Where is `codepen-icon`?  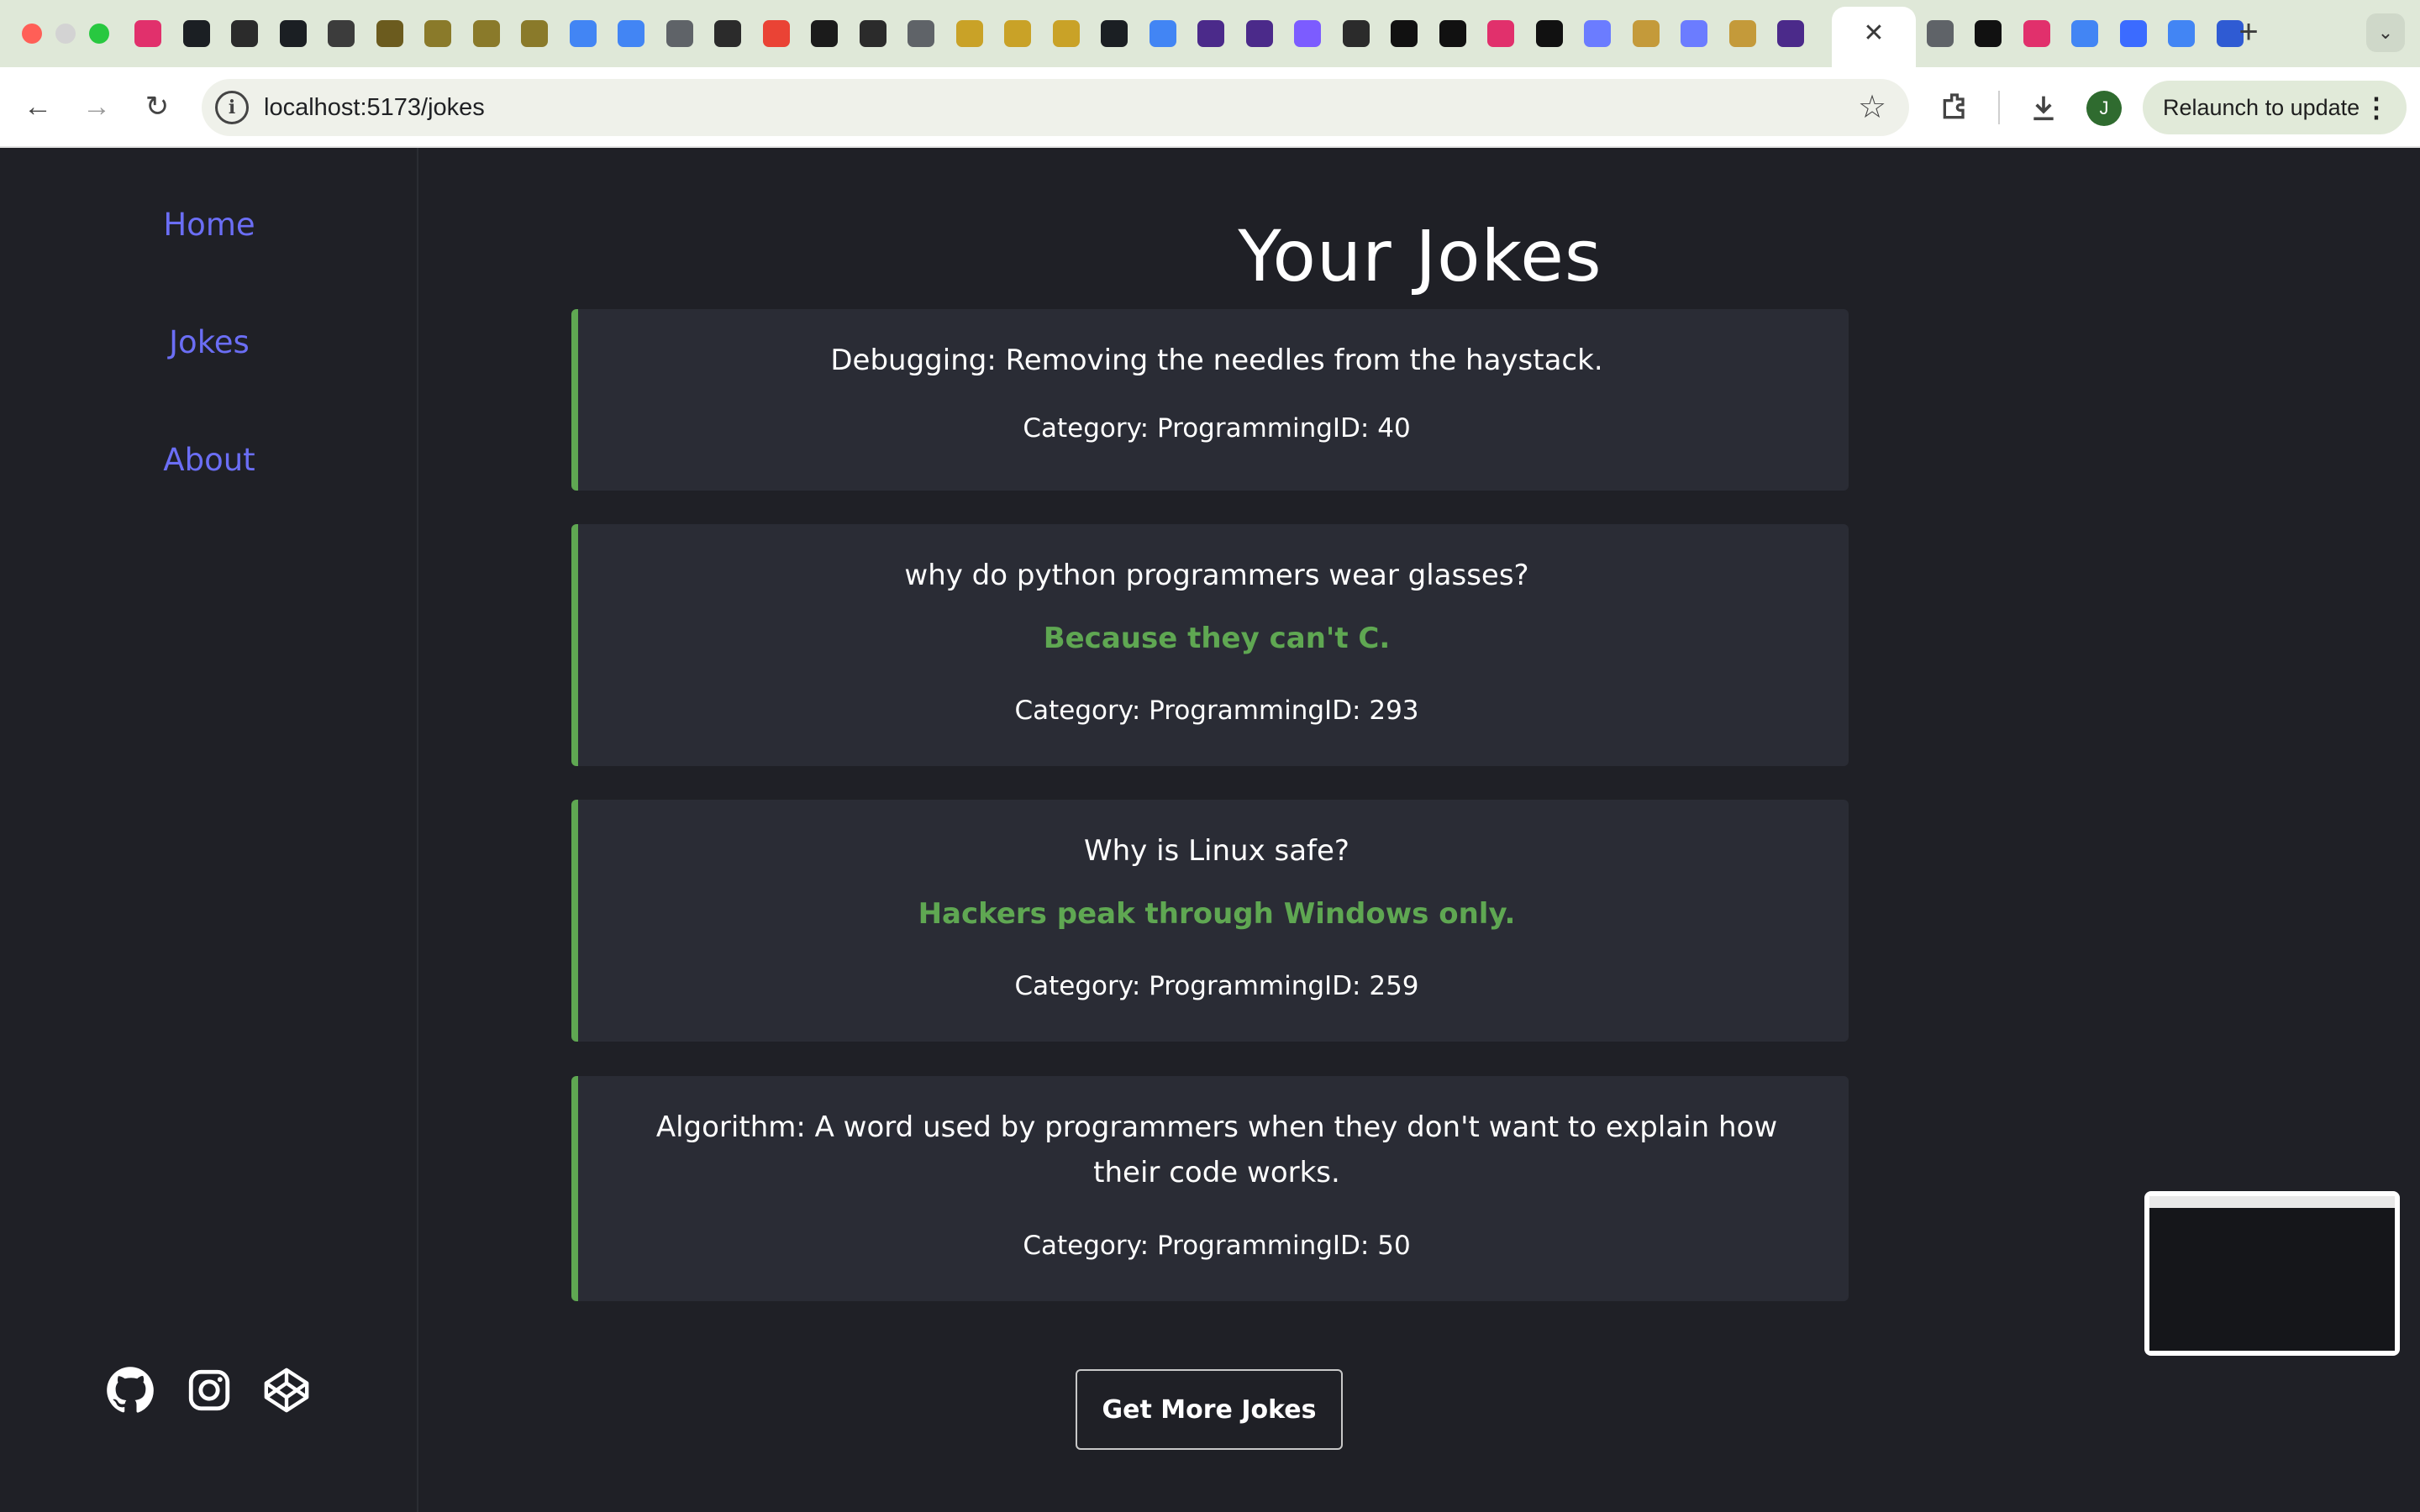 codepen-icon is located at coordinates (286, 1390).